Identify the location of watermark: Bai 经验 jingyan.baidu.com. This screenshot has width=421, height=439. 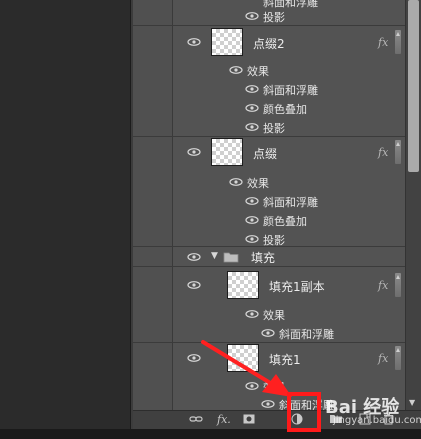
(373, 413).